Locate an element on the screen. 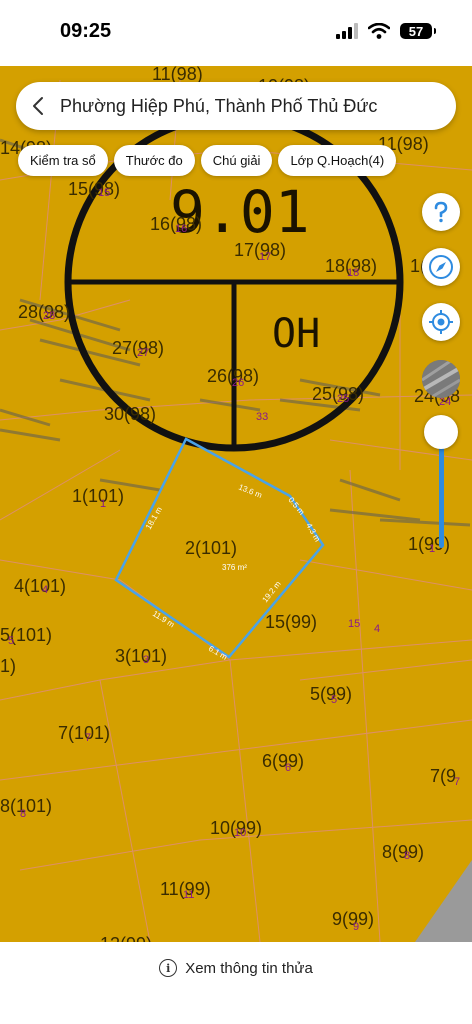 The width and height of the screenshot is (472, 1024). question-mark-icon is located at coordinates (441, 212).